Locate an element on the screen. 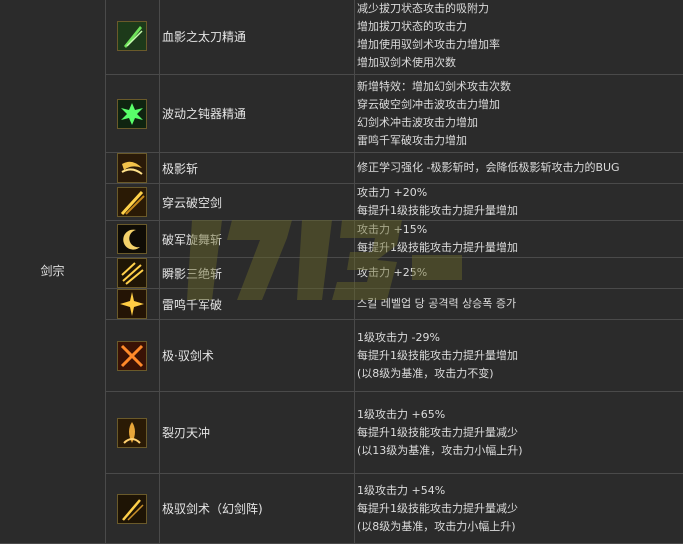 This screenshot has height=544, width=683. triple-slash-icon is located at coordinates (132, 273).